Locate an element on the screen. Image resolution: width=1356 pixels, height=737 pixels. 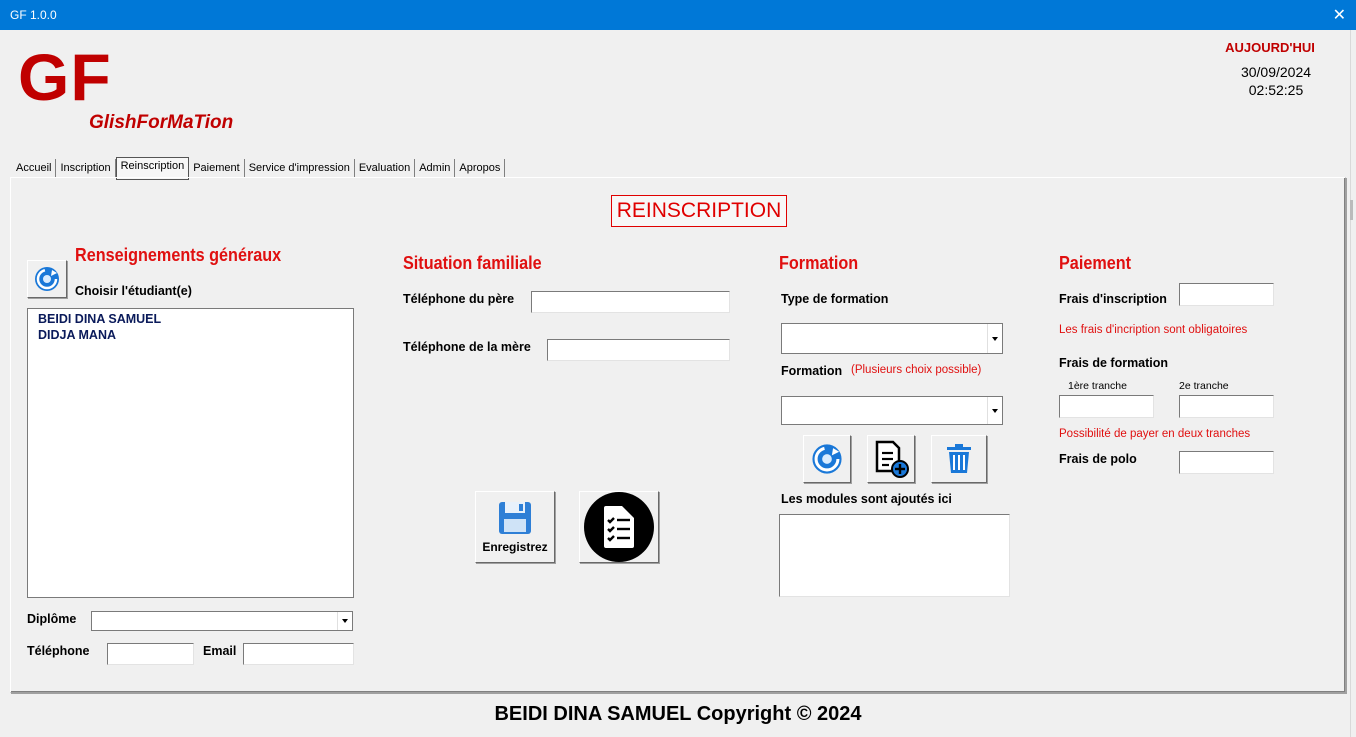
polo-fee-field is located at coordinates (1226, 462).